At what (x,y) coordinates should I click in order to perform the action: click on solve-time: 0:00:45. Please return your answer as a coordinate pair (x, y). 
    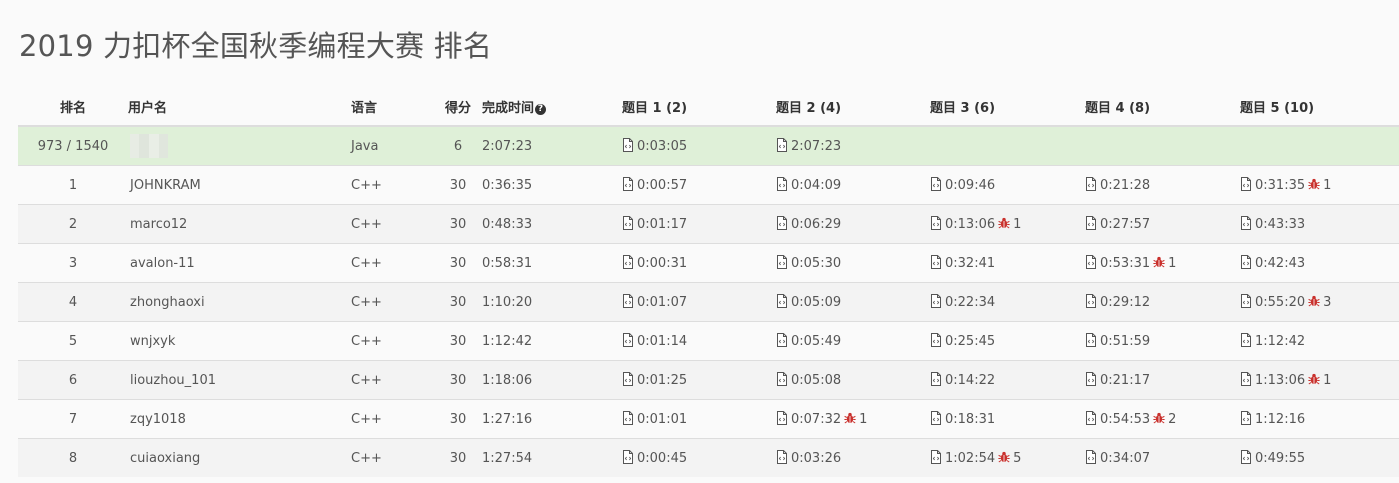
    Looking at the image, I should click on (662, 458).